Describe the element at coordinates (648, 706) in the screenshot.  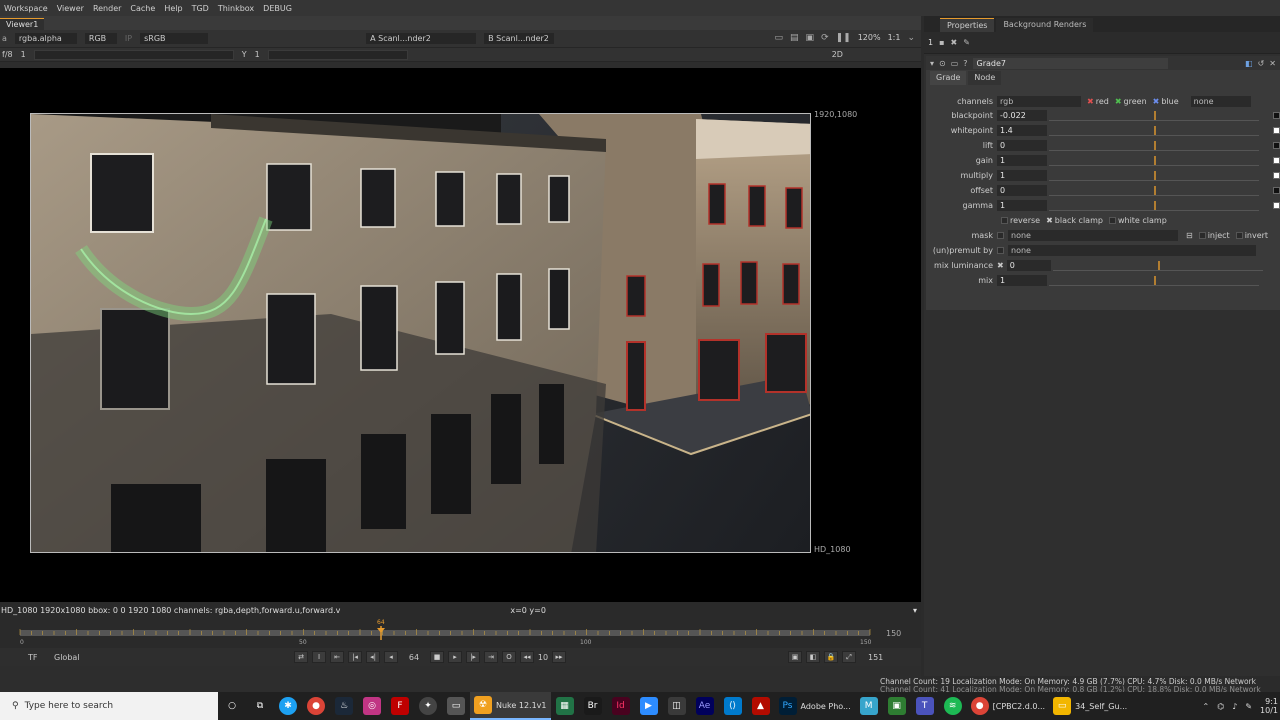
I see `zoom-icon: ▶` at that location.